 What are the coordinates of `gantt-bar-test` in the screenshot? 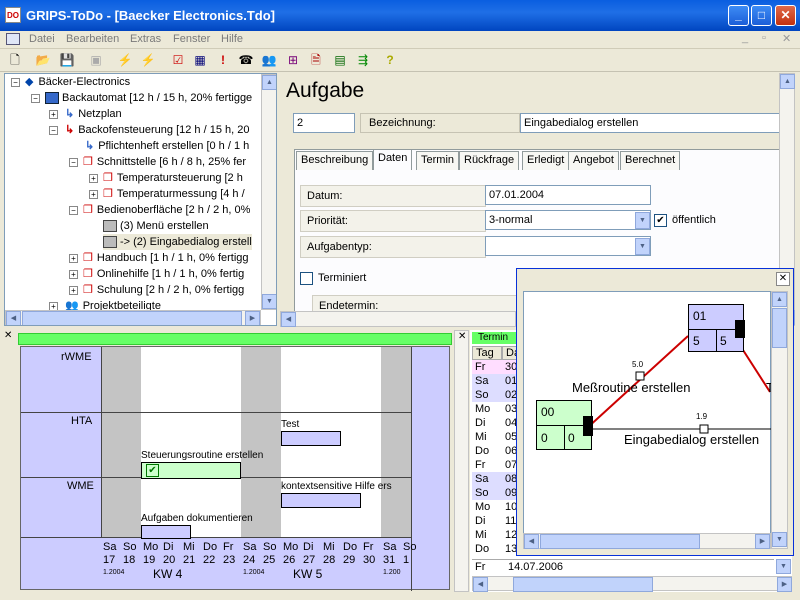 It's located at (311, 438).